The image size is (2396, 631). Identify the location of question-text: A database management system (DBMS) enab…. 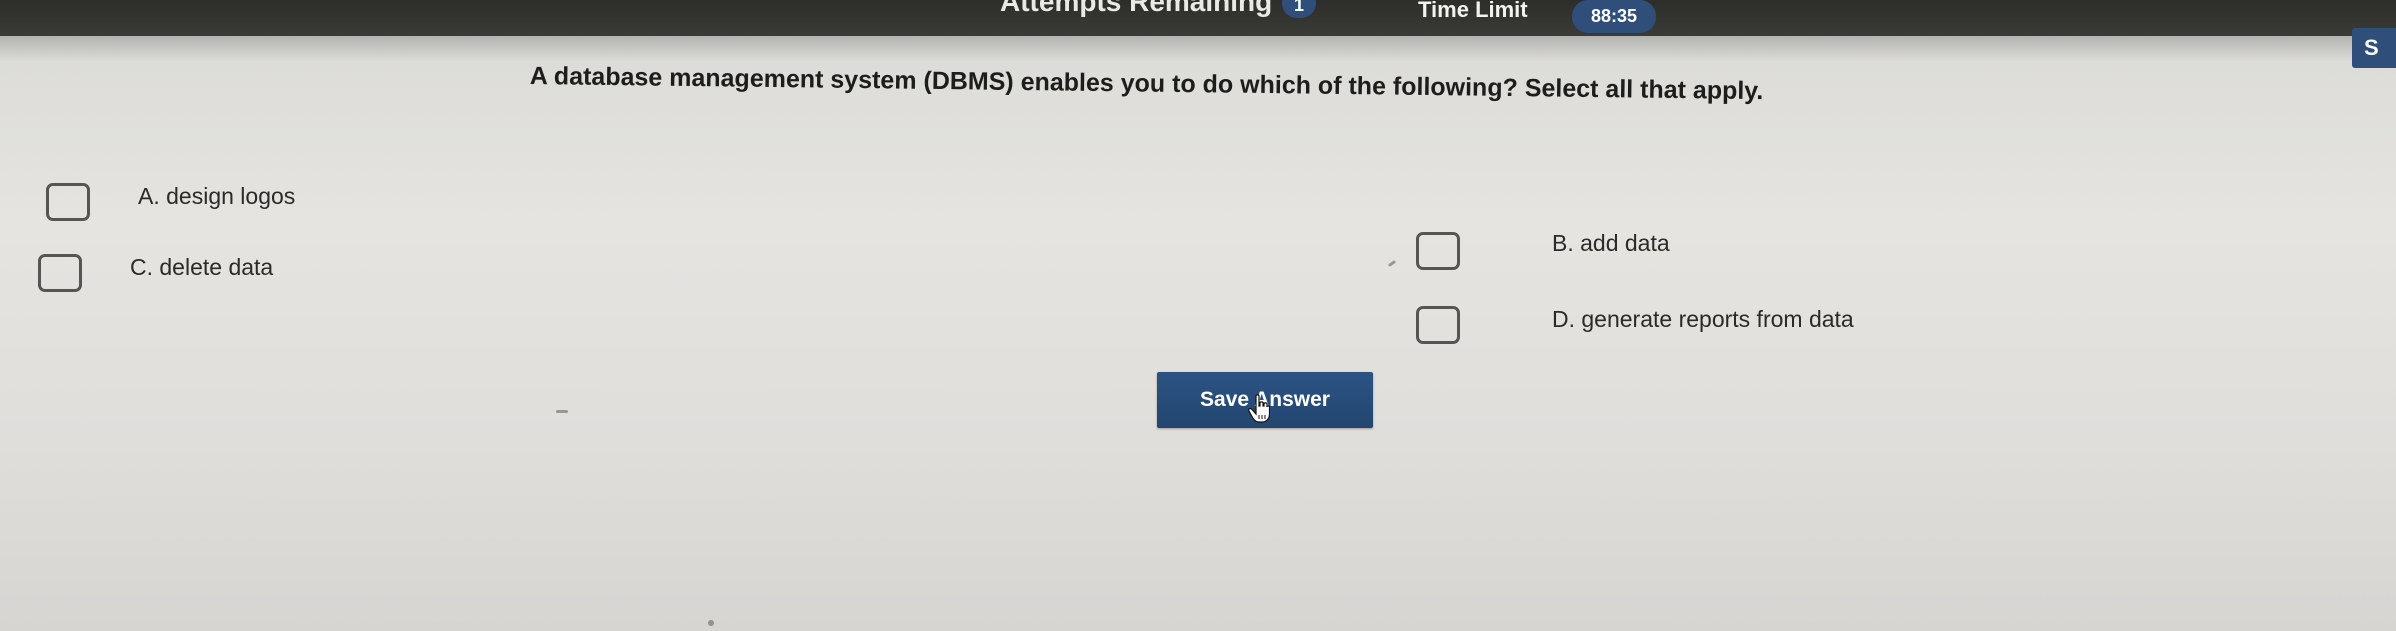
(1146, 84).